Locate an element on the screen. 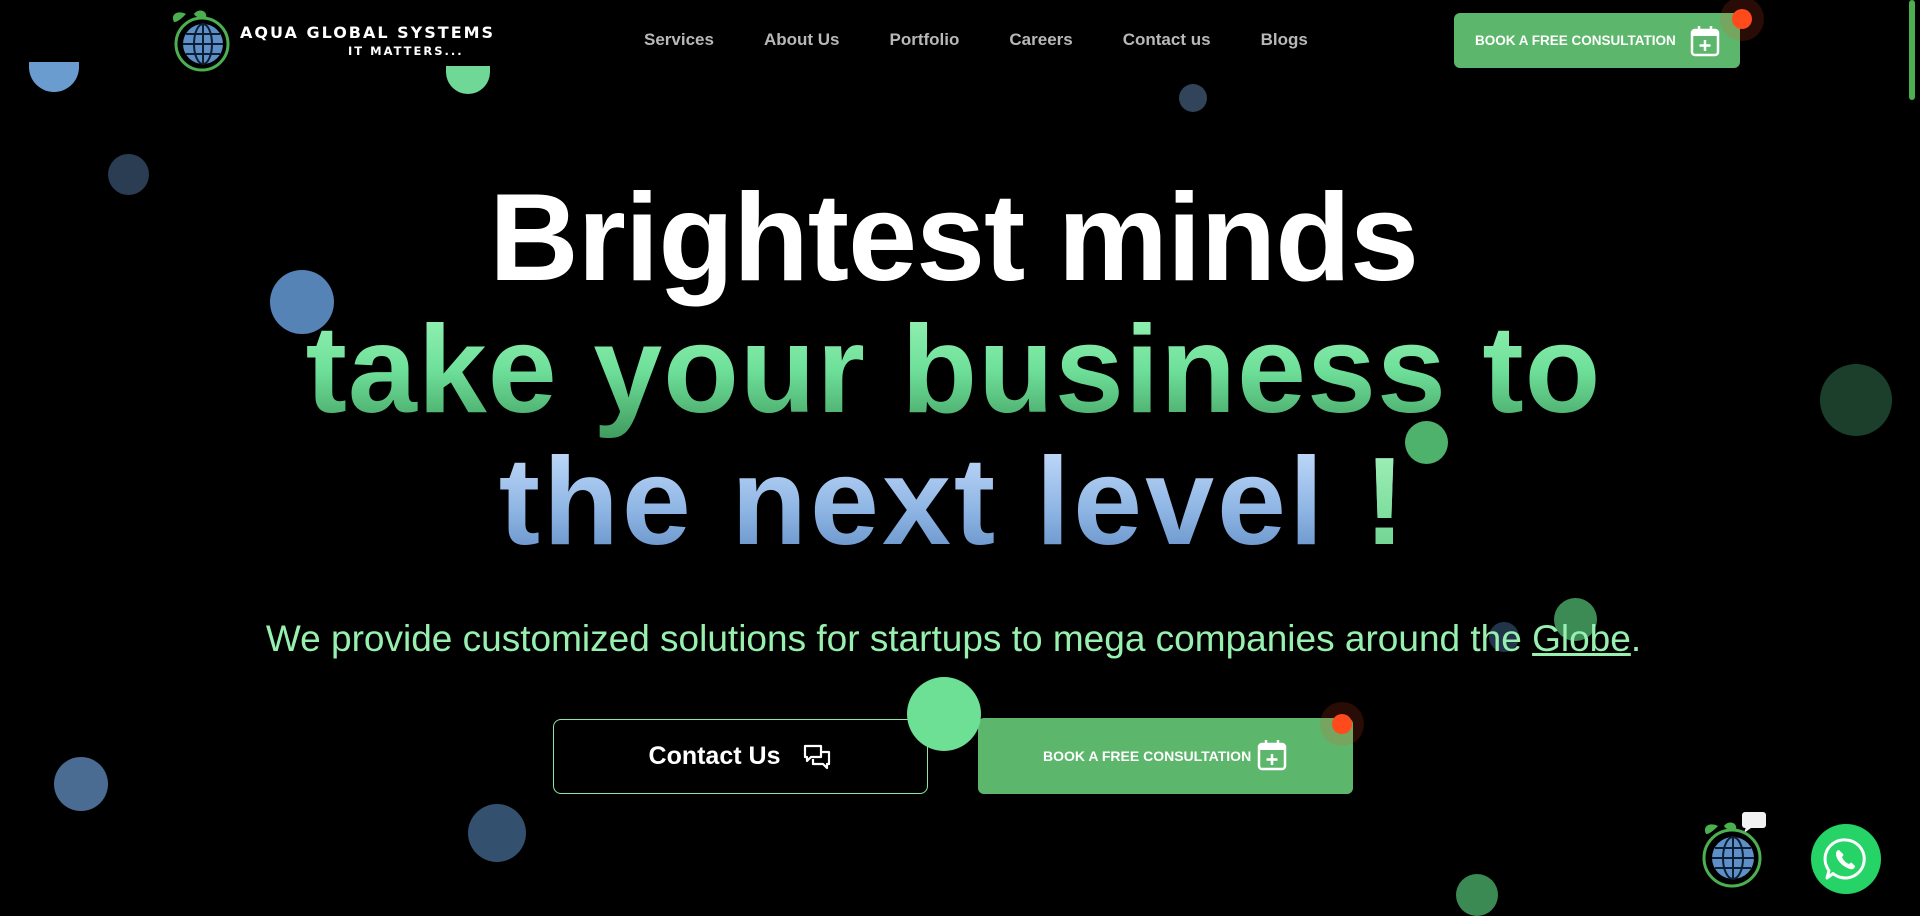 This screenshot has height=916, width=1920. nav-item-careers: Careers is located at coordinates (1040, 40).